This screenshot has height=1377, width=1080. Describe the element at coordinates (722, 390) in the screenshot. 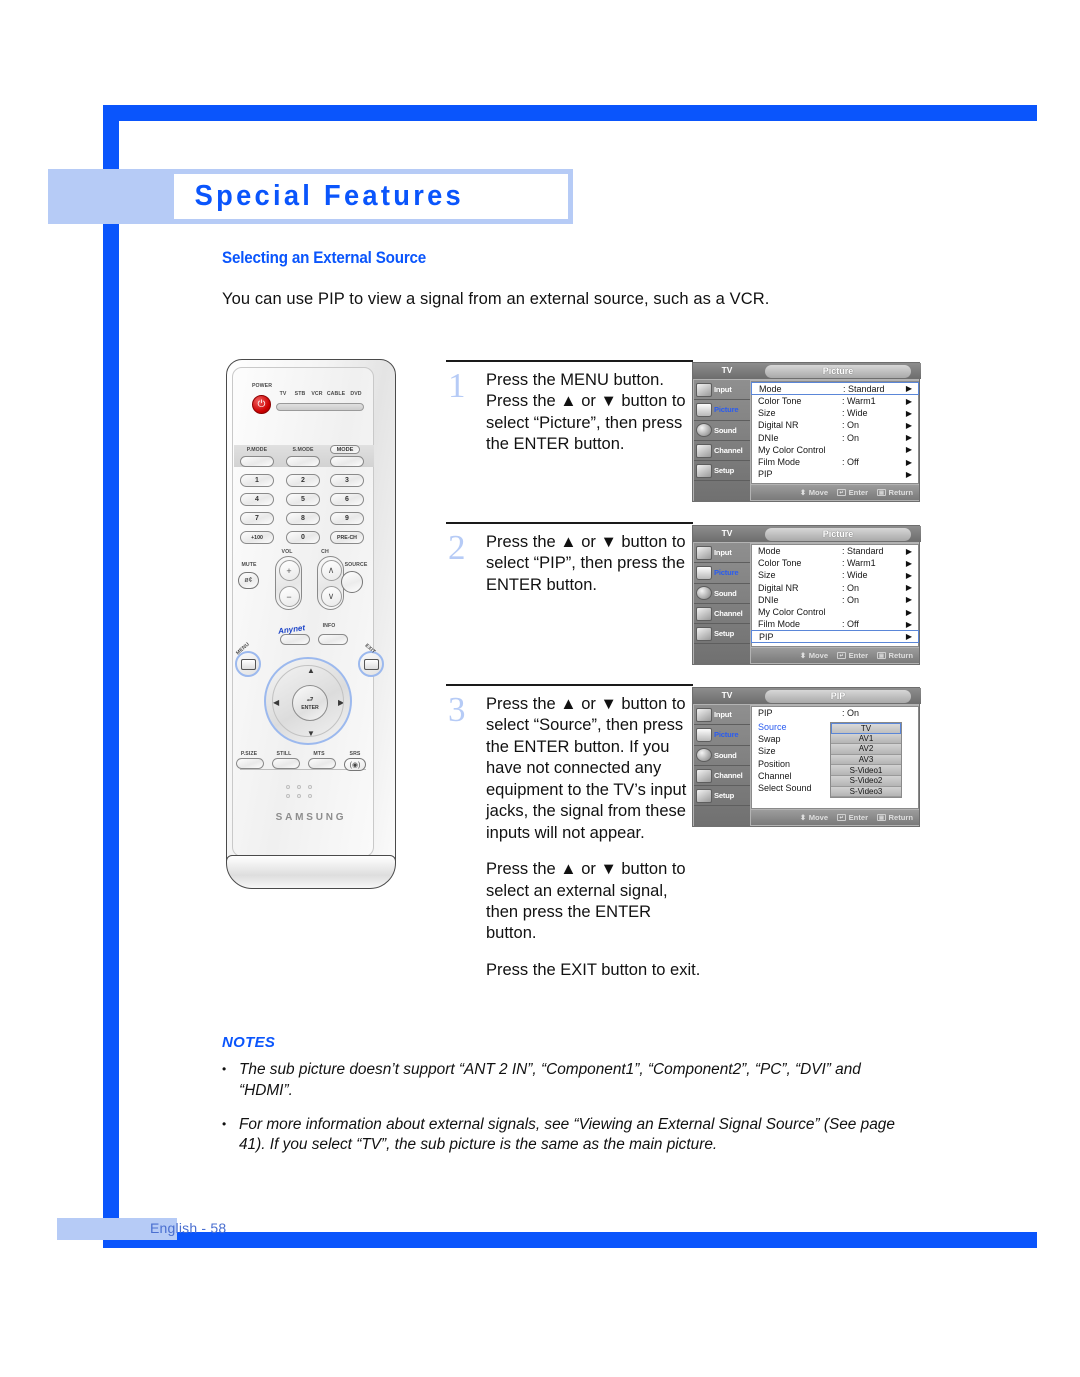

I see `osd-1-sidebar-item-input: Input` at that location.